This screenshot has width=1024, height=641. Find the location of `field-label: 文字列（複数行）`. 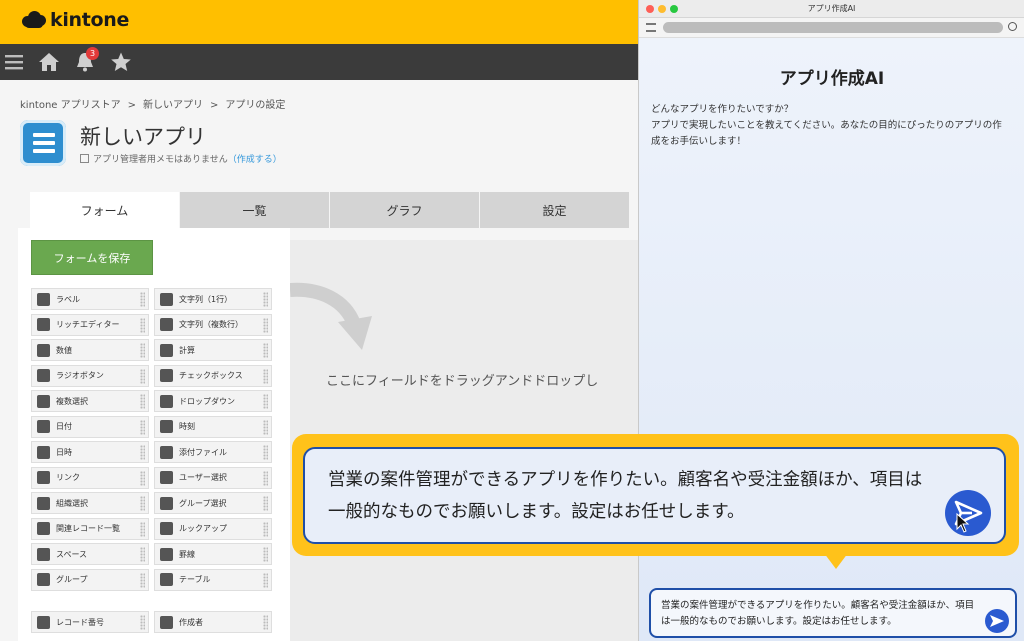

field-label: 文字列（複数行） is located at coordinates (211, 324).